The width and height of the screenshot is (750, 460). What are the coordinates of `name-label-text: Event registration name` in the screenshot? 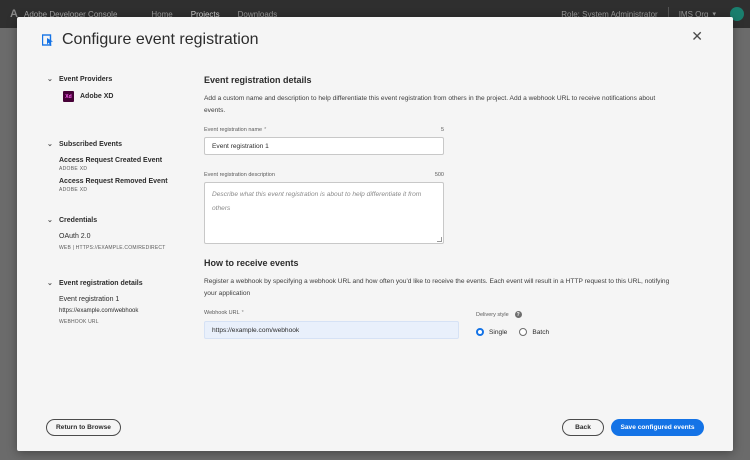 It's located at (233, 130).